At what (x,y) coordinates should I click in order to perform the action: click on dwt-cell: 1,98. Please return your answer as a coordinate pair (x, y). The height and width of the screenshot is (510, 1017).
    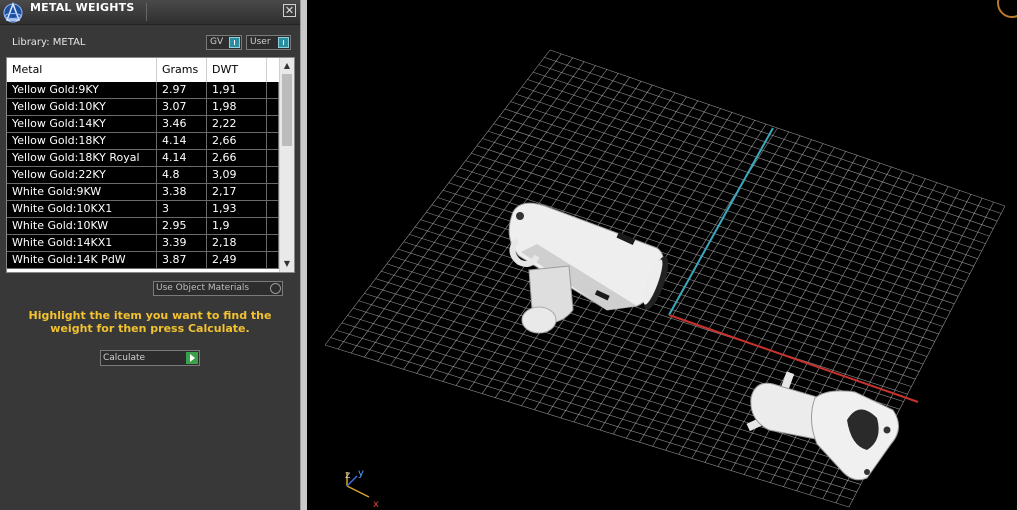
    Looking at the image, I should click on (237, 107).